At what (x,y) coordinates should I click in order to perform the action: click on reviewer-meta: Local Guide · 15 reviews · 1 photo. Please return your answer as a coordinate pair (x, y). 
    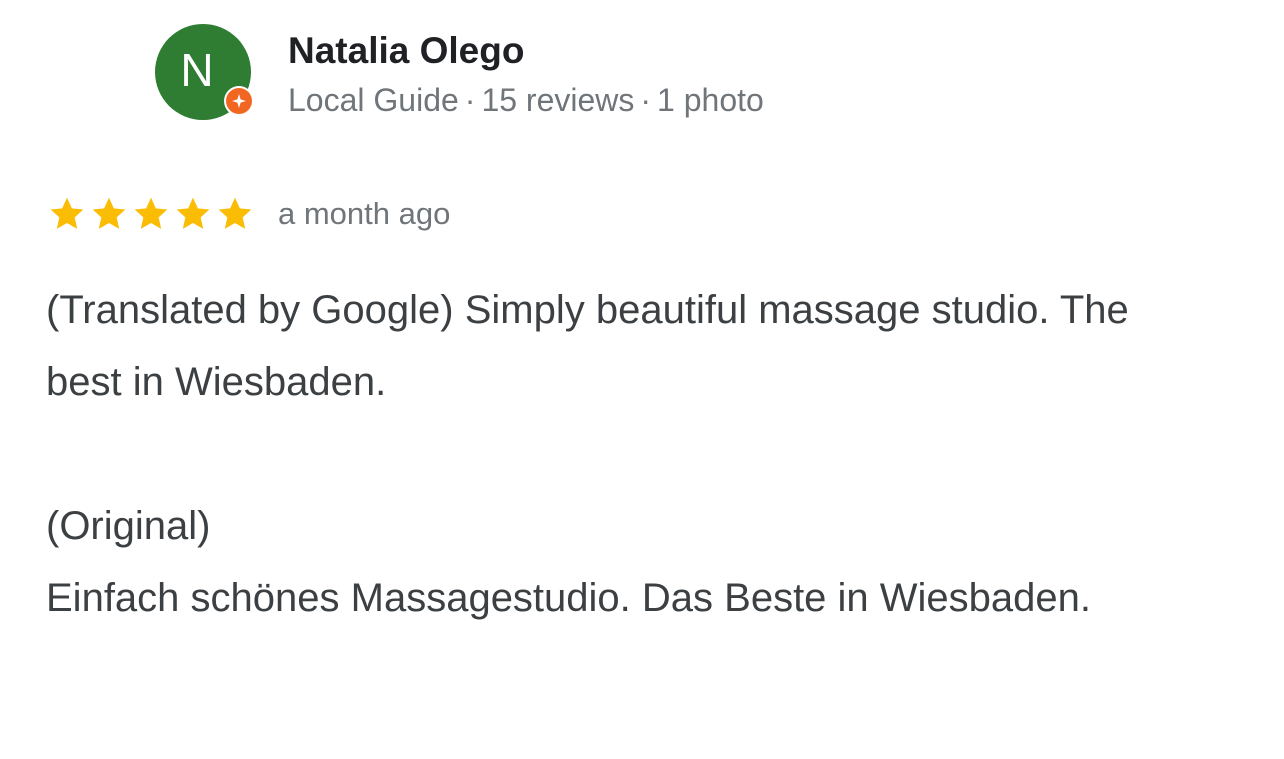
    Looking at the image, I should click on (526, 100).